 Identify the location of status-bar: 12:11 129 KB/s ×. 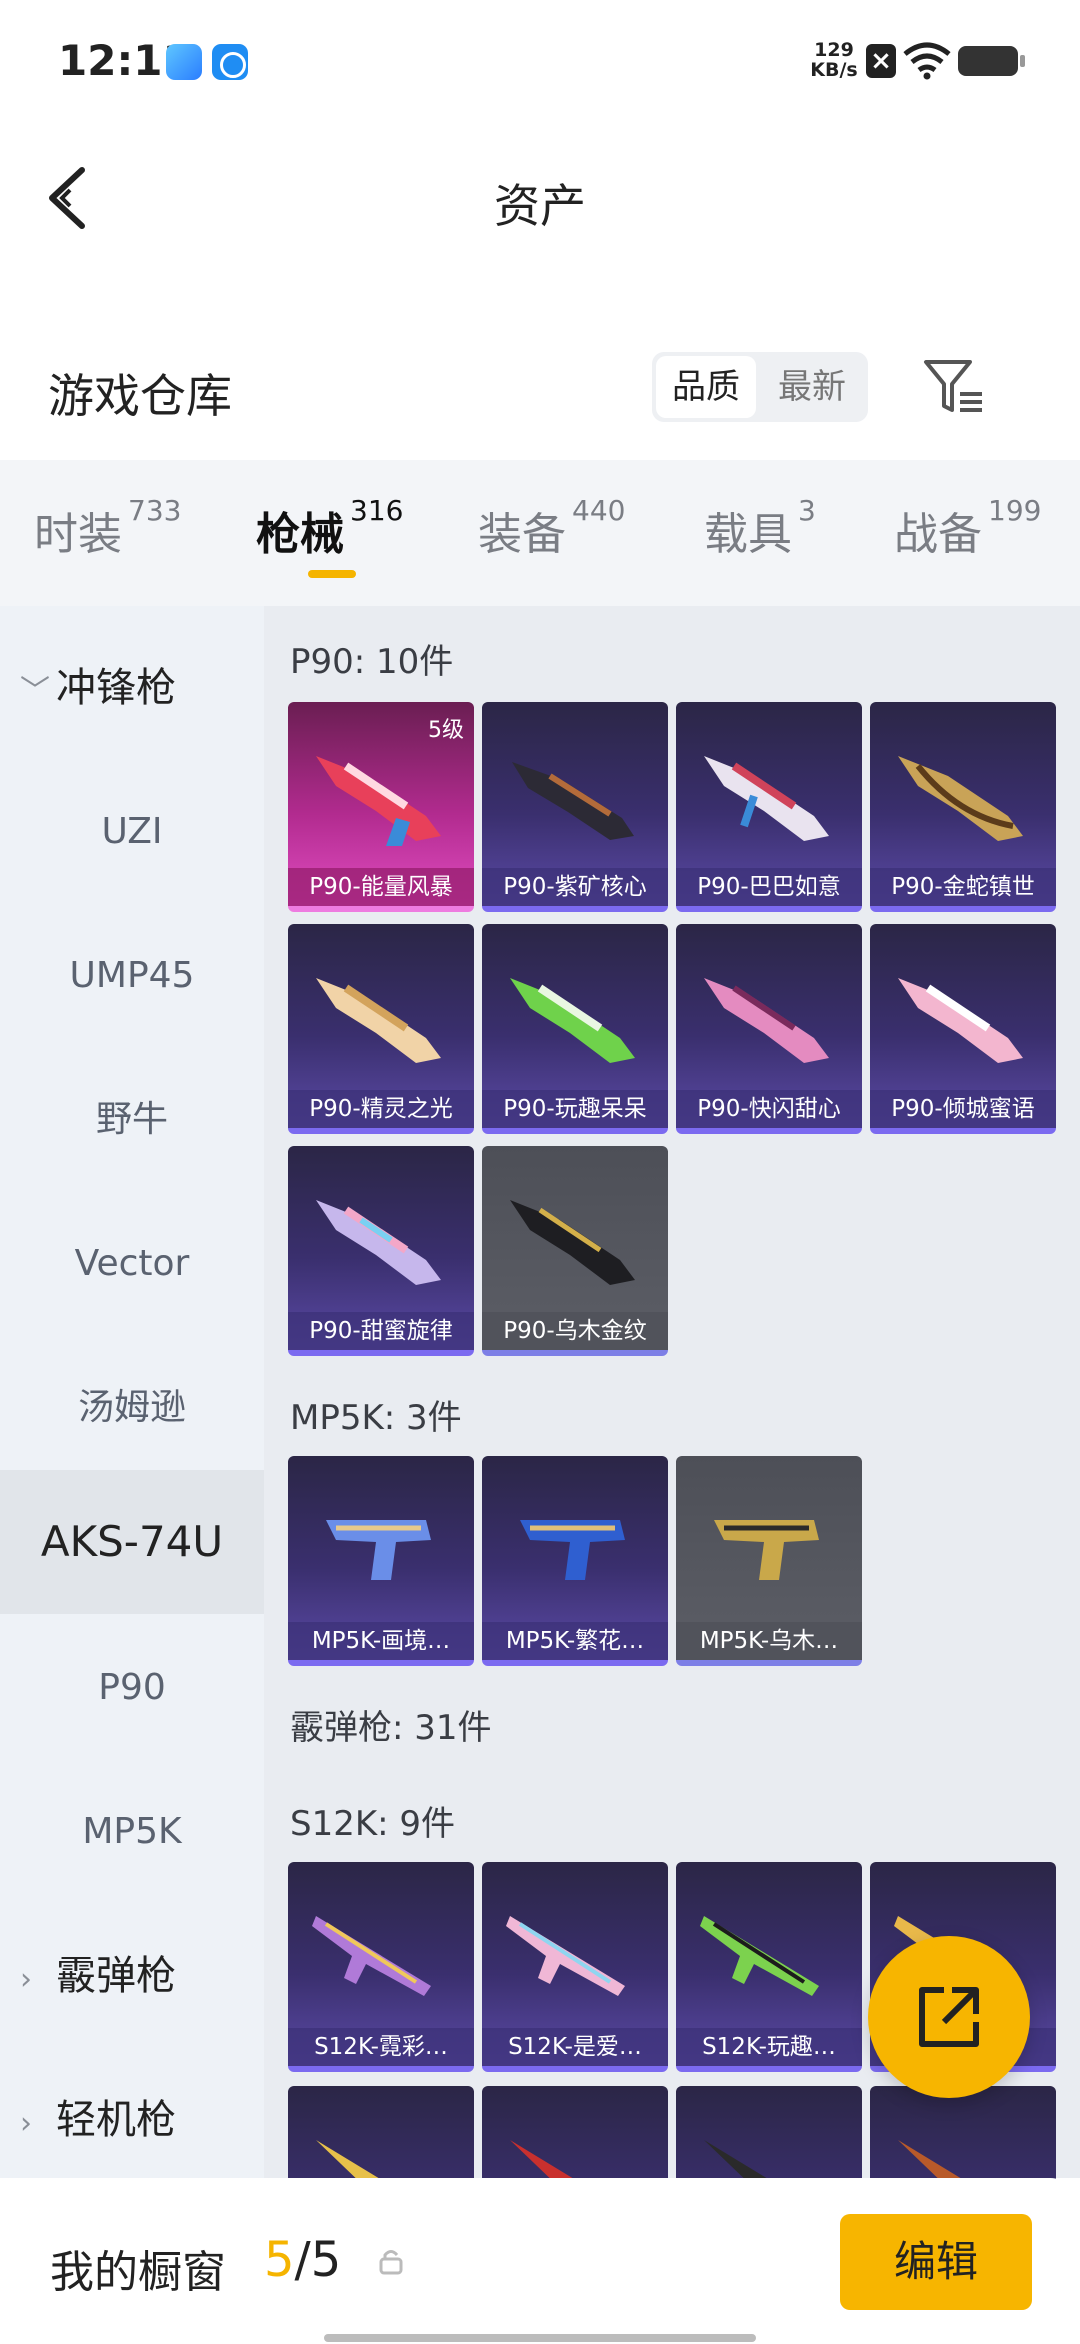
(540, 60).